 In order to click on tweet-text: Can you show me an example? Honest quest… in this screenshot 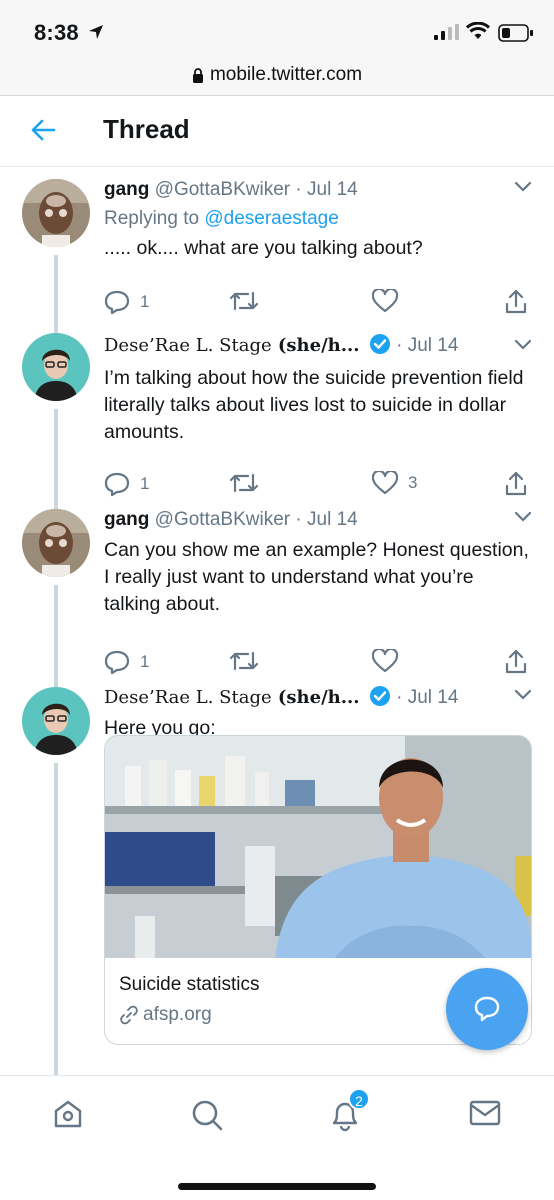, I will do `click(316, 577)`.